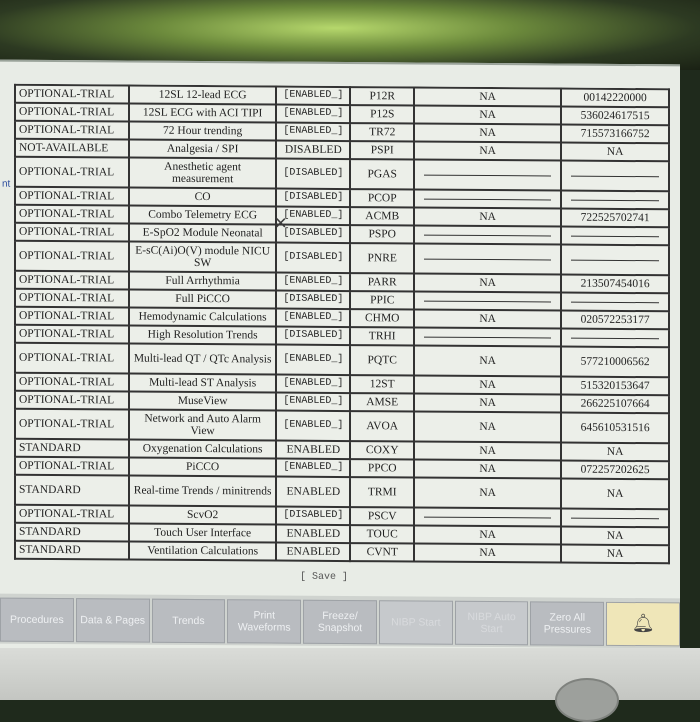 Image resolution: width=700 pixels, height=722 pixels. Describe the element at coordinates (615, 284) in the screenshot. I see `license-key-cell: 213507454016` at that location.